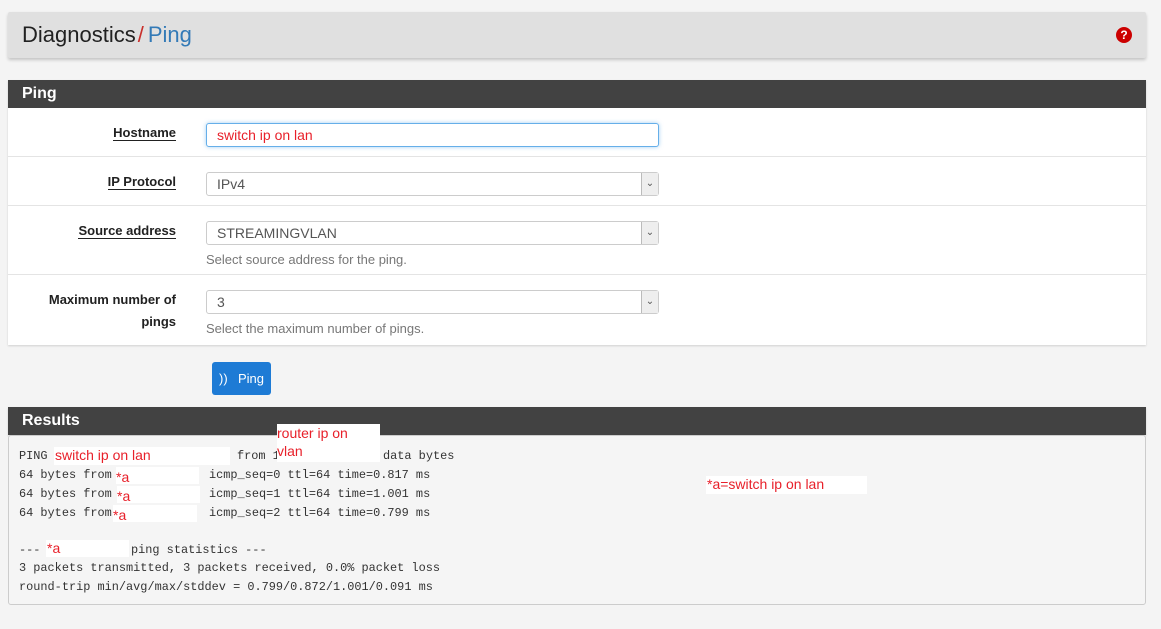  What do you see at coordinates (306, 259) in the screenshot?
I see `source-address-help: Select source address for the ping.` at bounding box center [306, 259].